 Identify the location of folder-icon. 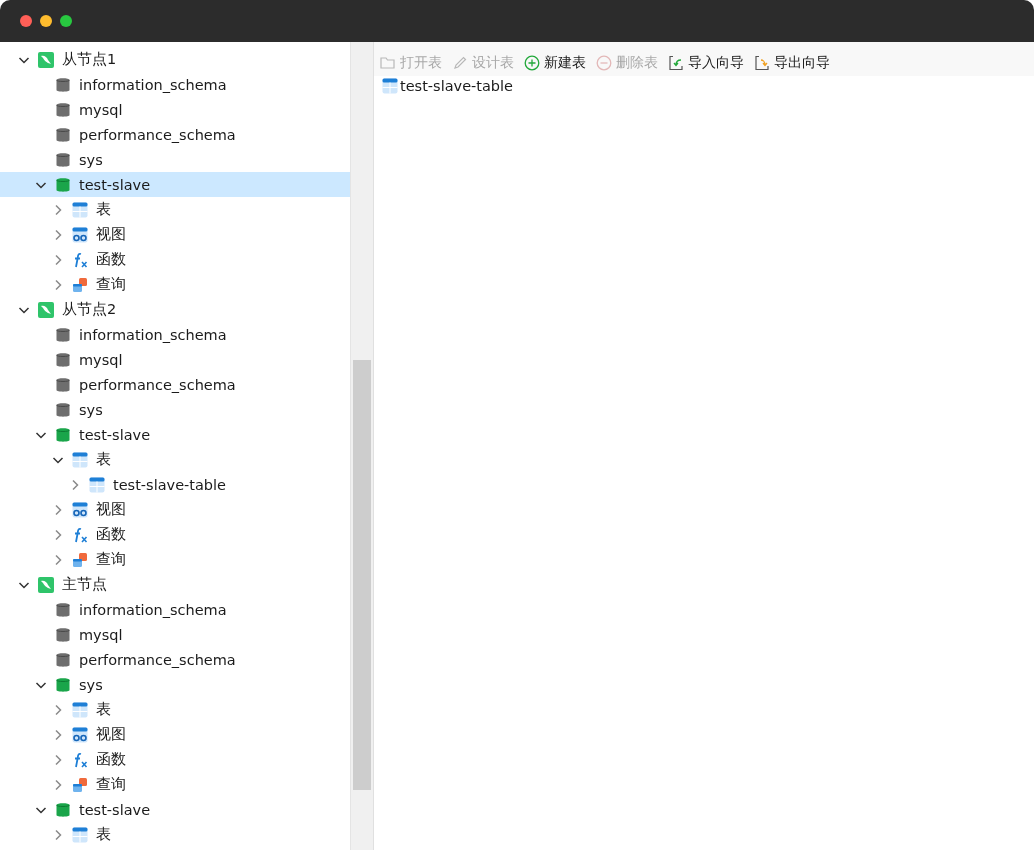
(388, 63).